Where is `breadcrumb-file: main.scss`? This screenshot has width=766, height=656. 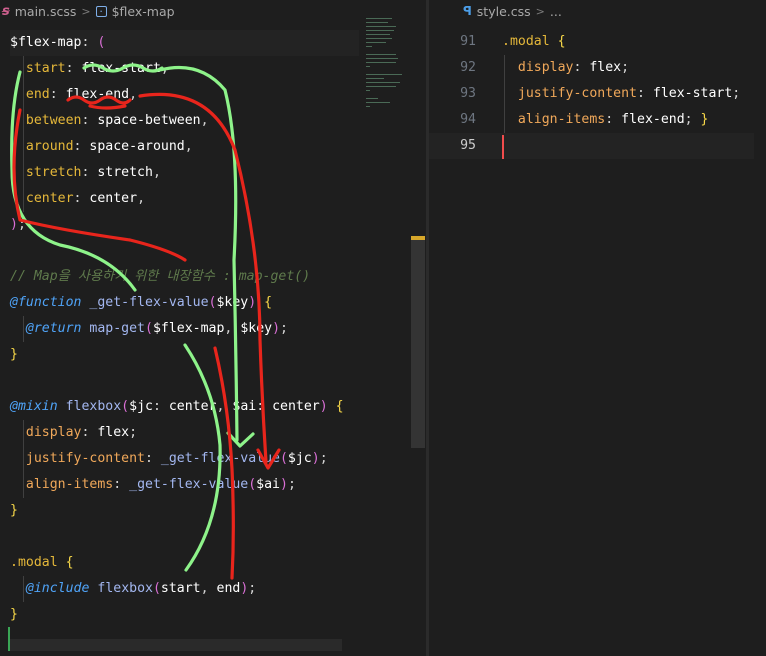 breadcrumb-file: main.scss is located at coordinates (46, 11).